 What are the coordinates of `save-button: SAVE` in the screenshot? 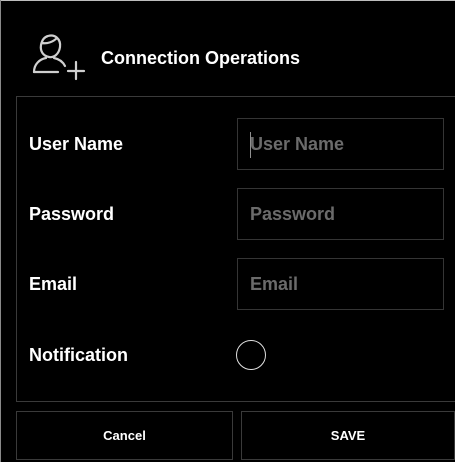 It's located at (348, 435).